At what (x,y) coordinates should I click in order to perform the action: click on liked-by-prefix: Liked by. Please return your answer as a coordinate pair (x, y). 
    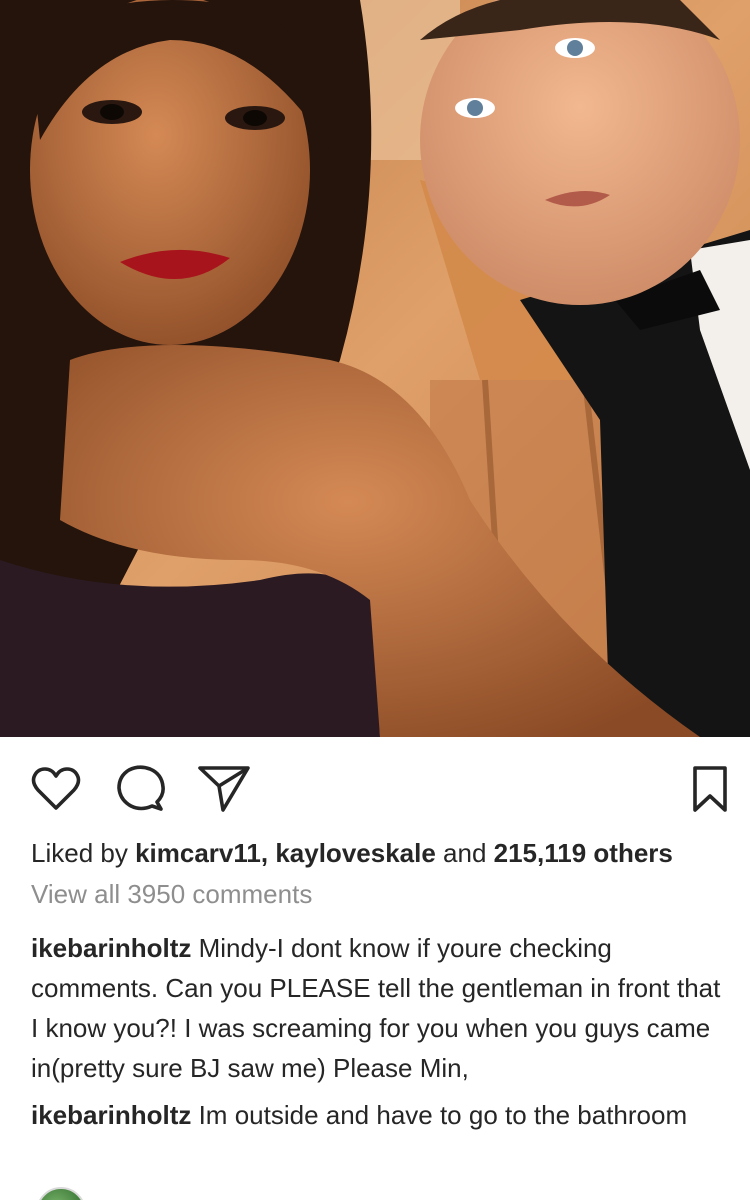
    Looking at the image, I should click on (83, 853).